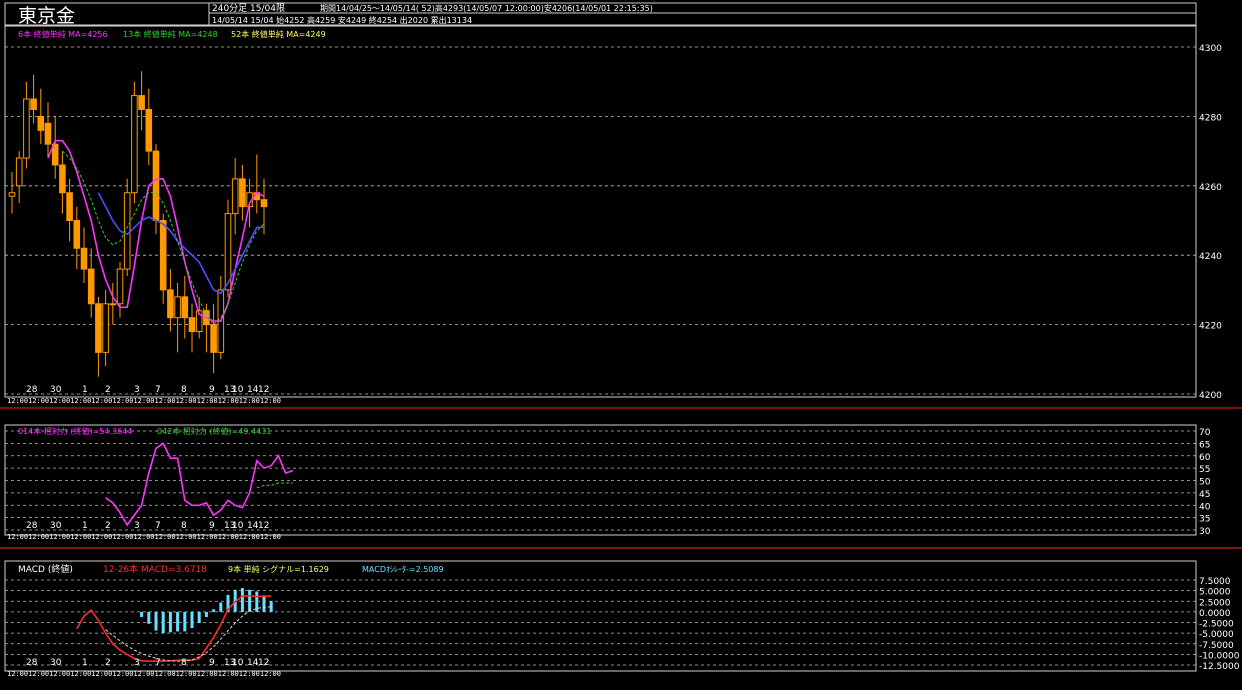 The width and height of the screenshot is (1242, 690). I want to click on y-tick-label: 4280, so click(1210, 118).